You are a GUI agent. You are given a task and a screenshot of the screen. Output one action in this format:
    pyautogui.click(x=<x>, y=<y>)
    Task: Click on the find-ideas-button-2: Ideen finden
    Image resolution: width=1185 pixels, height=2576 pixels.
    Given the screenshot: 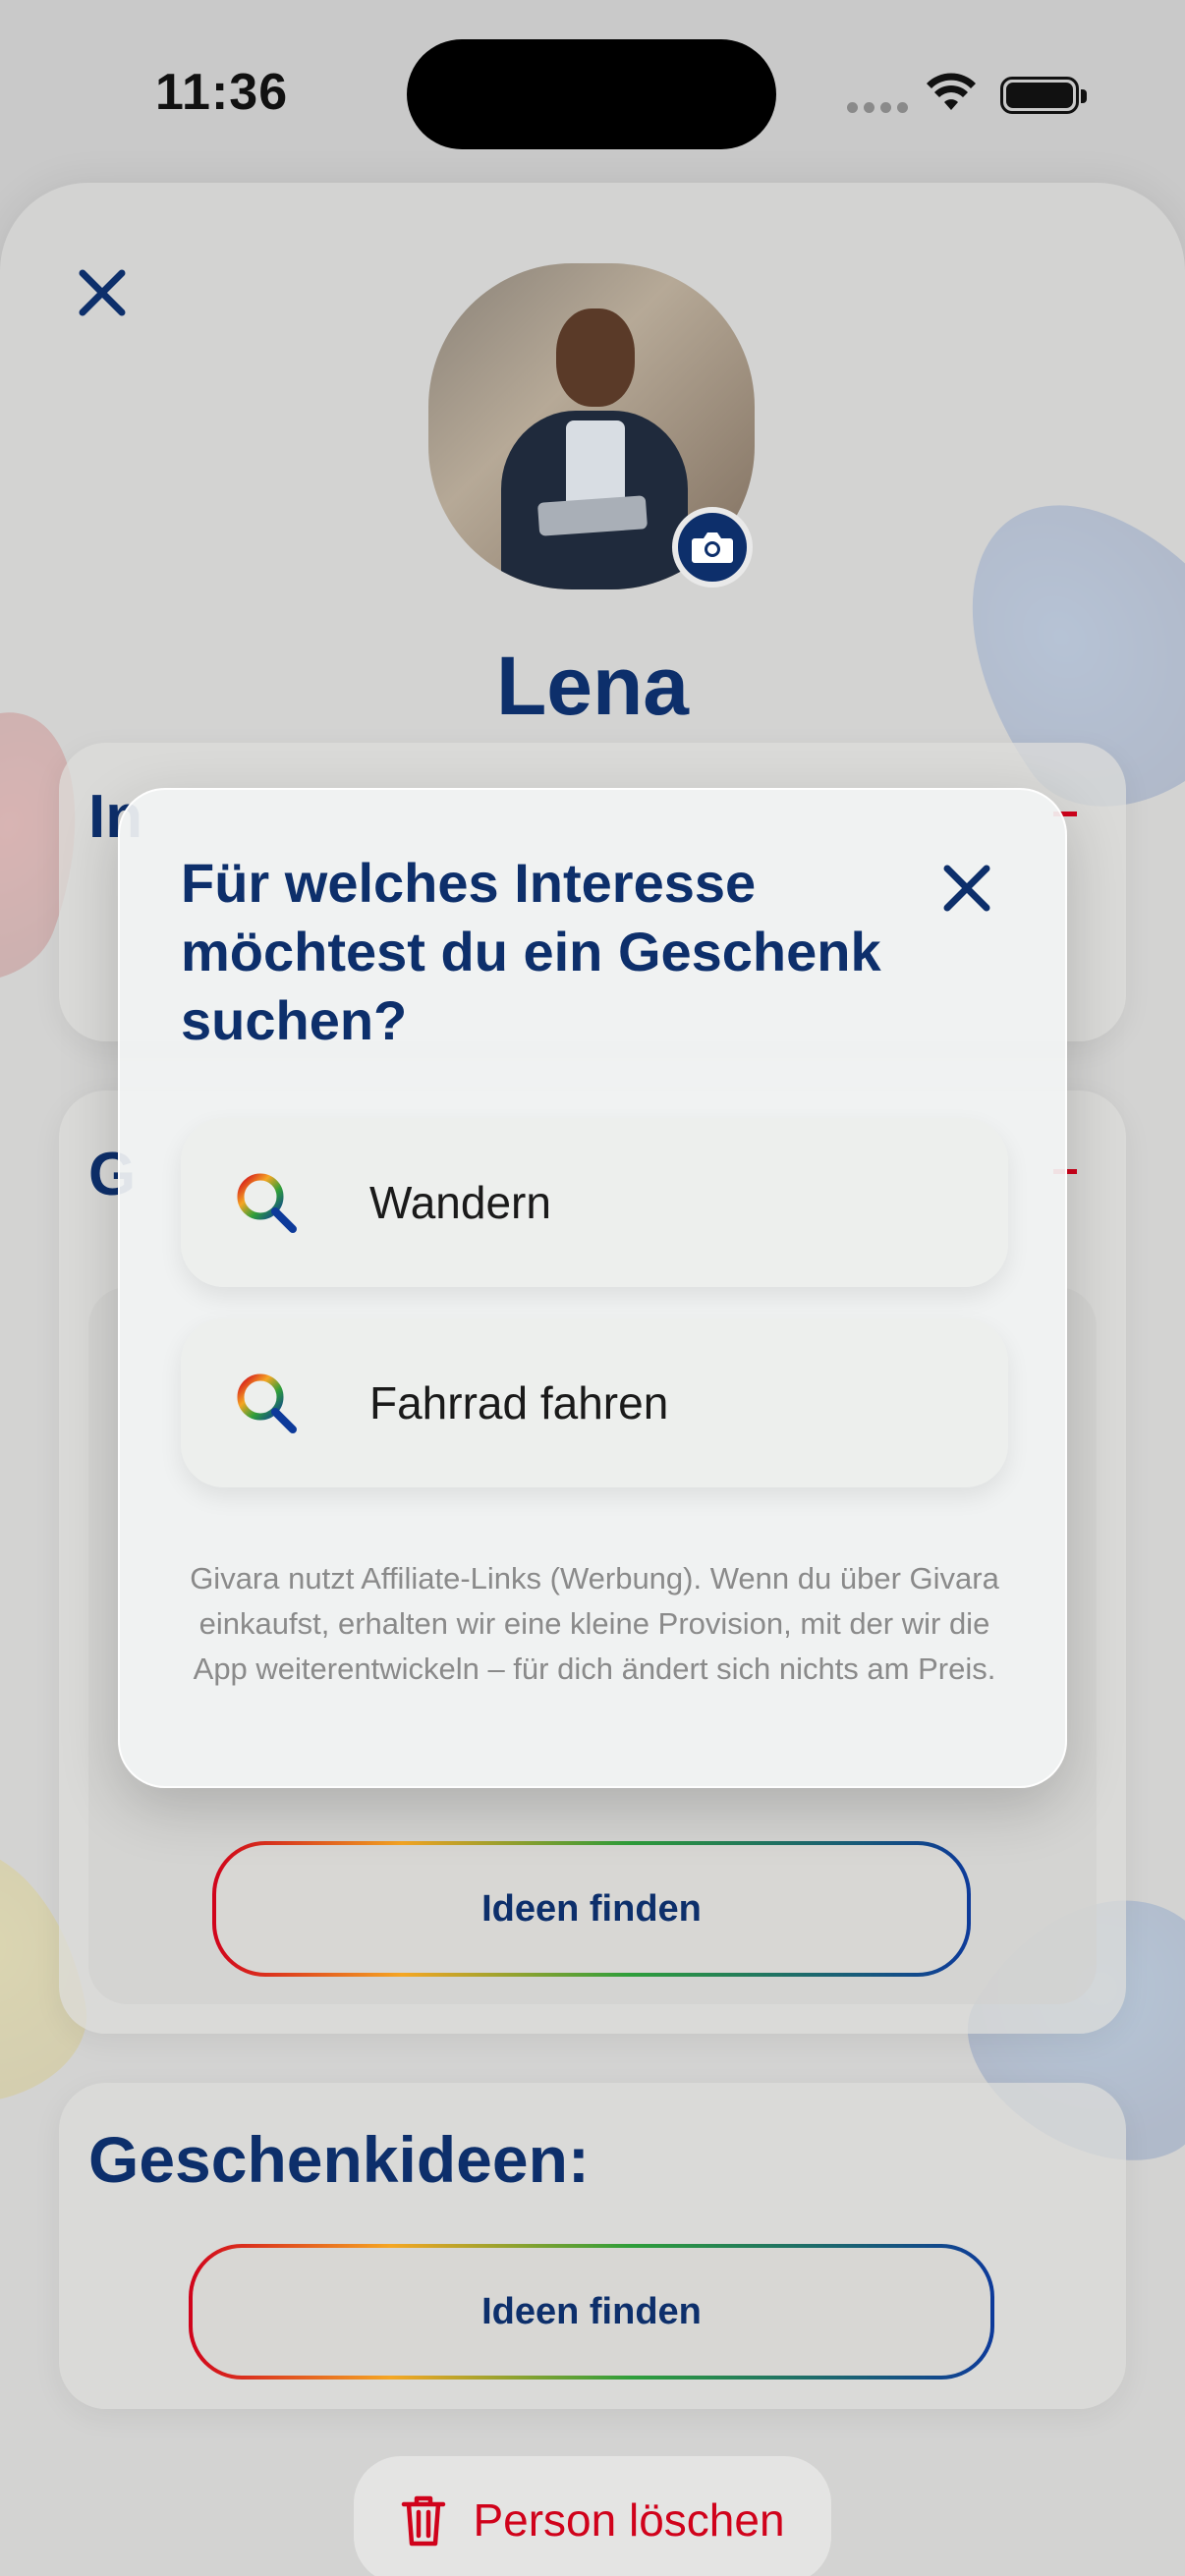 What is the action you would take?
    pyautogui.click(x=592, y=2312)
    